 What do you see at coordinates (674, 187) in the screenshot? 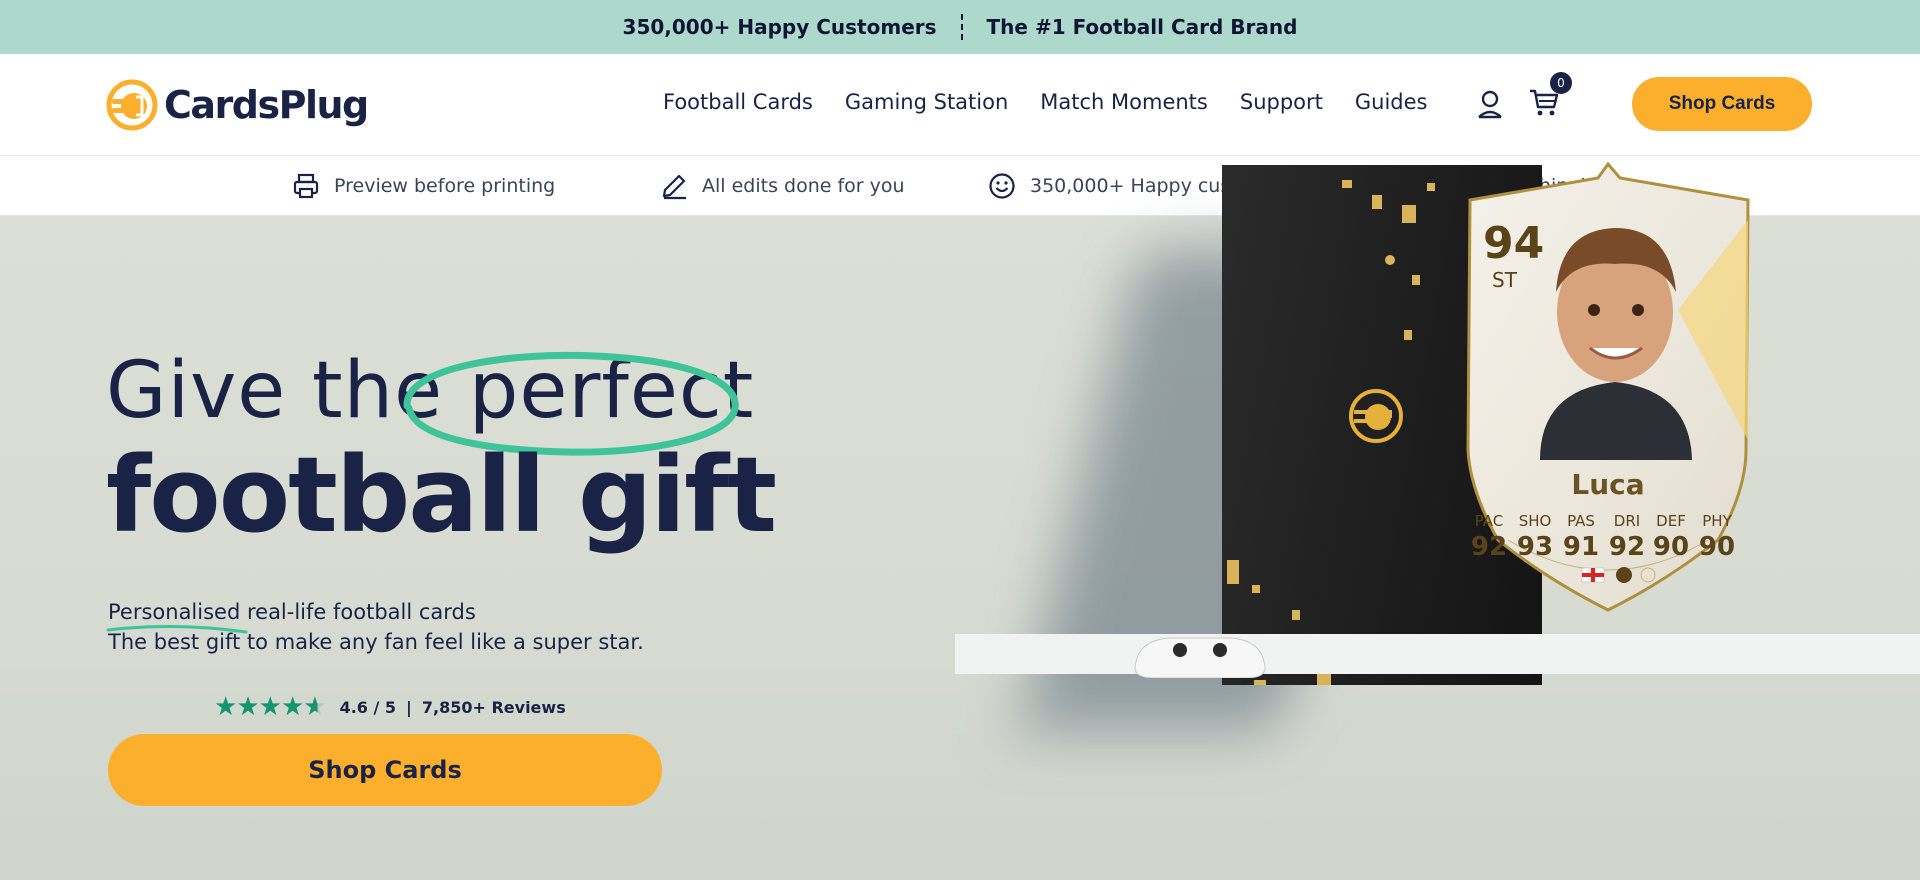
I see `pencil-icon` at bounding box center [674, 187].